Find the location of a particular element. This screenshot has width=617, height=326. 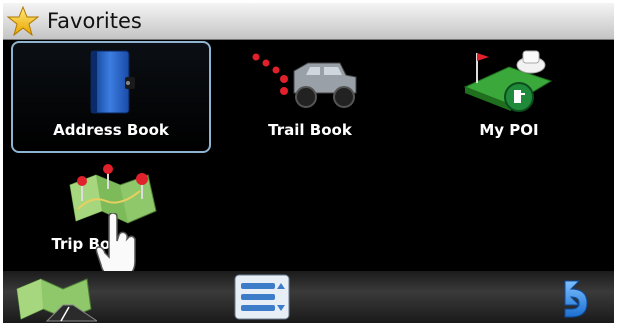

trip-map-icon is located at coordinates (113, 194).